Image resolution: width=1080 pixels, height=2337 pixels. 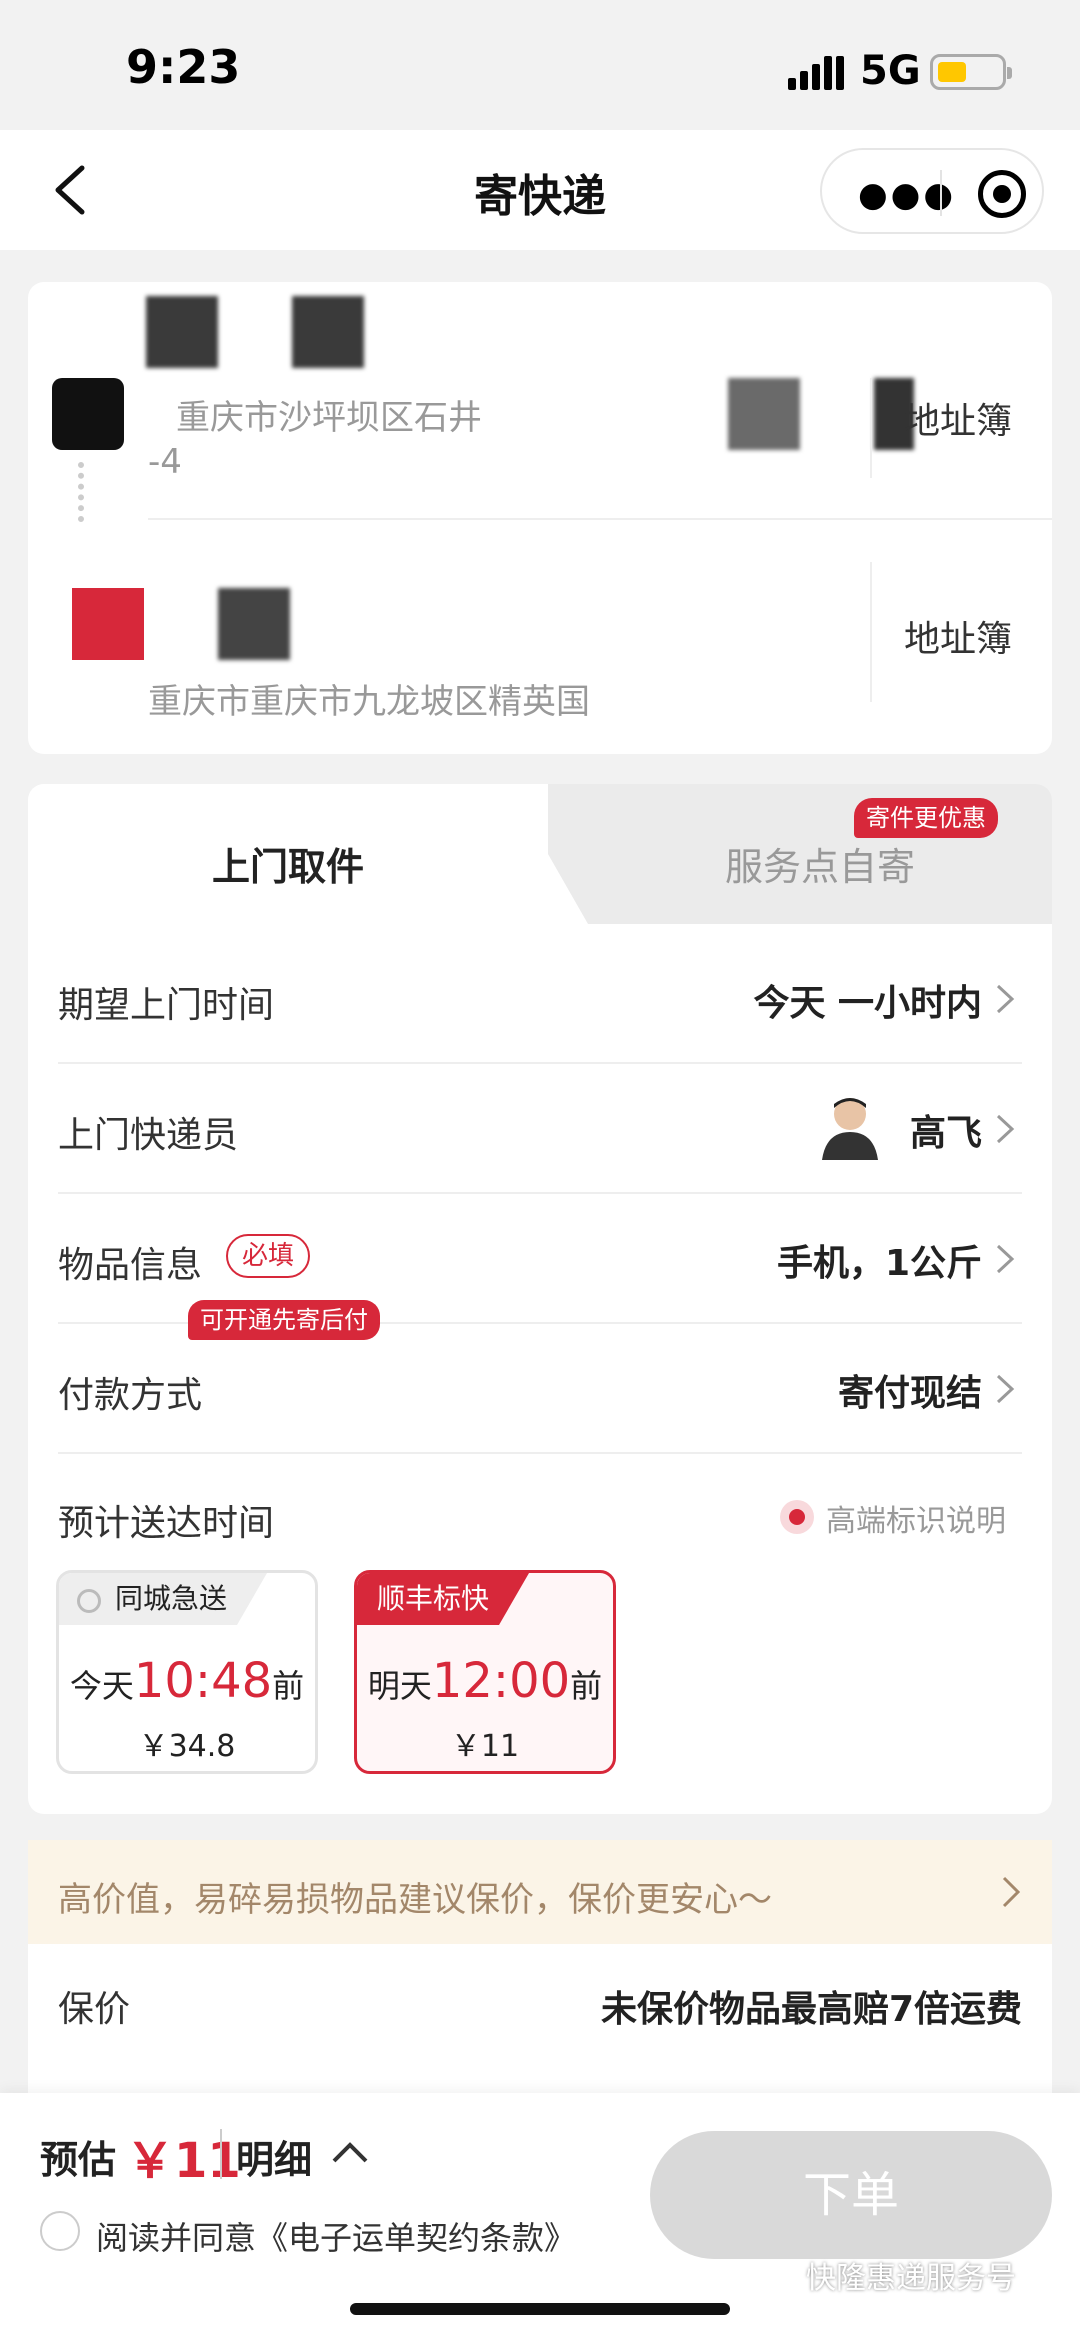 I want to click on pickup-time-label: 期望上门时间, so click(x=166, y=1005).